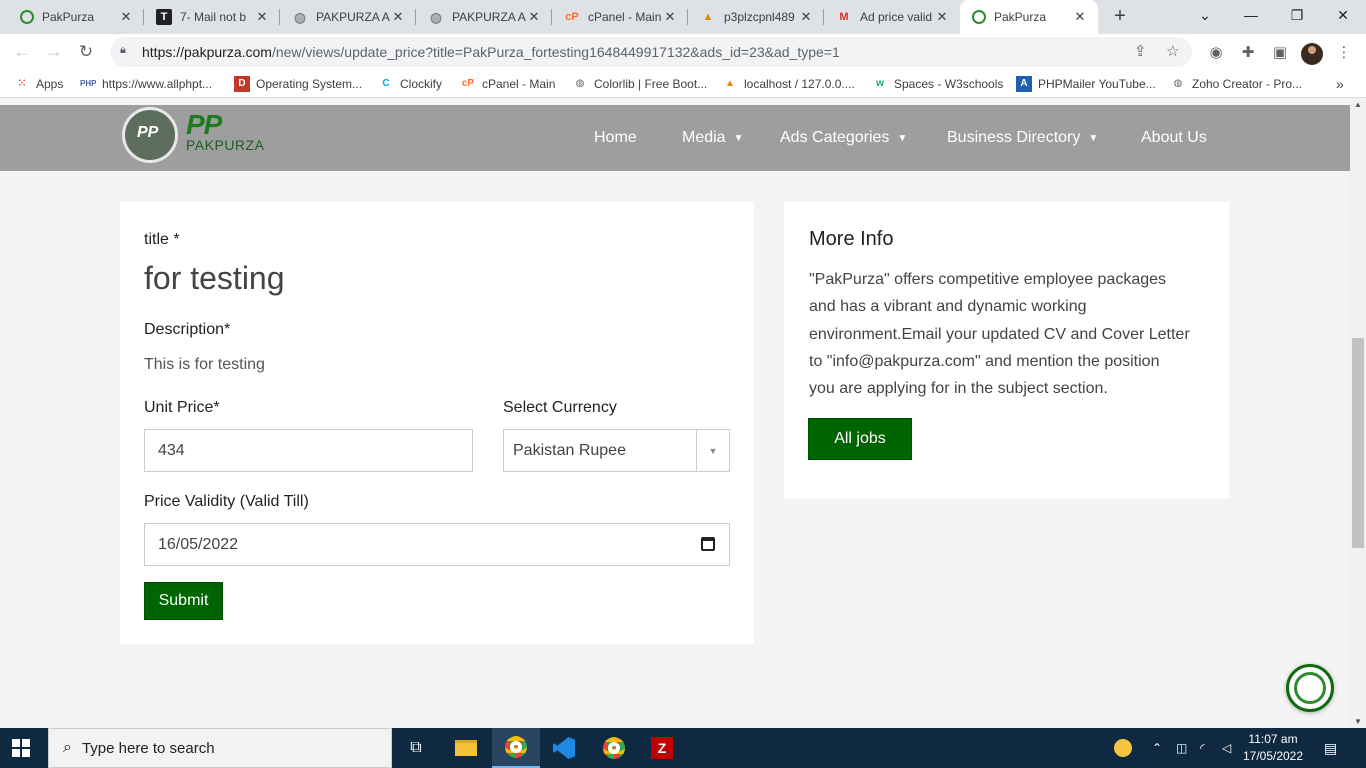 The image size is (1366, 768). Describe the element at coordinates (466, 748) in the screenshot. I see `file-explorer-icon` at that location.